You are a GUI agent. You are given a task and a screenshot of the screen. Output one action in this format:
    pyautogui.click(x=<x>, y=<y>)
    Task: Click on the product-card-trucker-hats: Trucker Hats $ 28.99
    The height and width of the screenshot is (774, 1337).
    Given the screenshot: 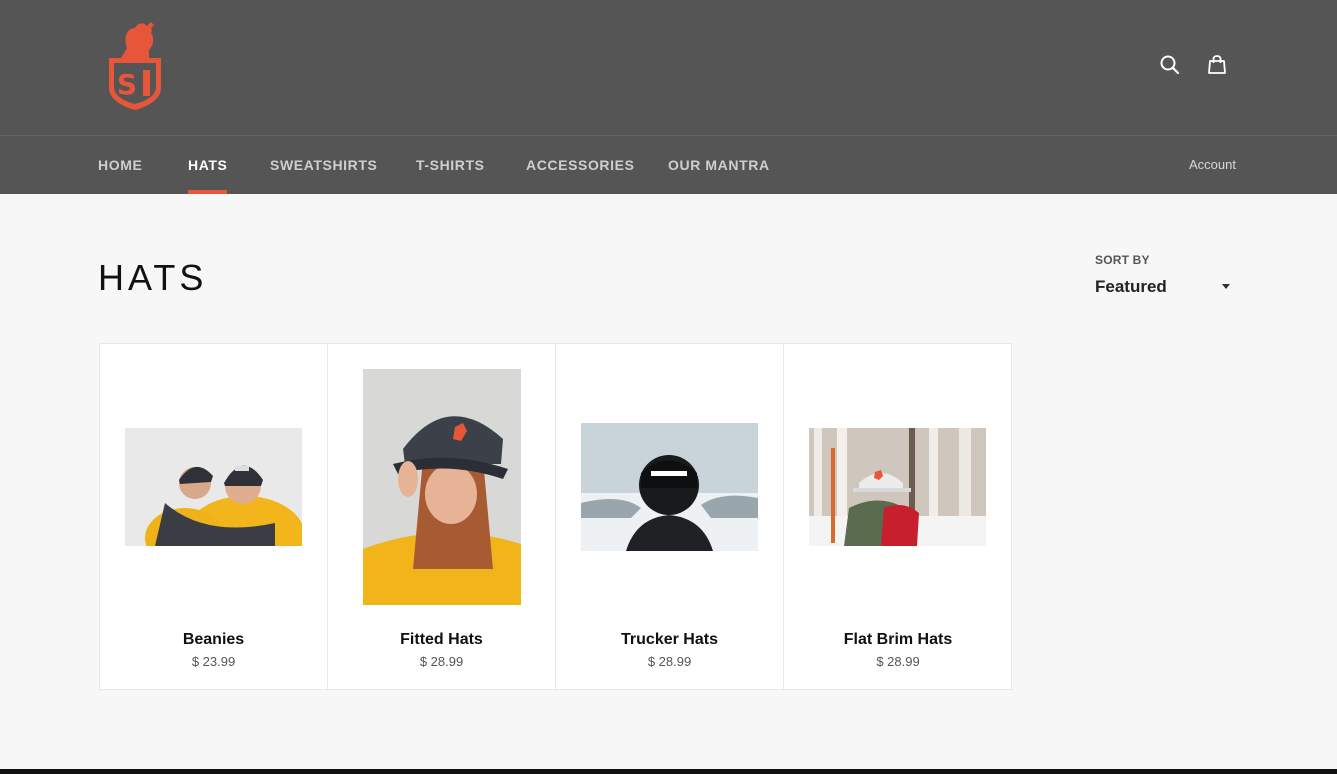 What is the action you would take?
    pyautogui.click(x=670, y=516)
    